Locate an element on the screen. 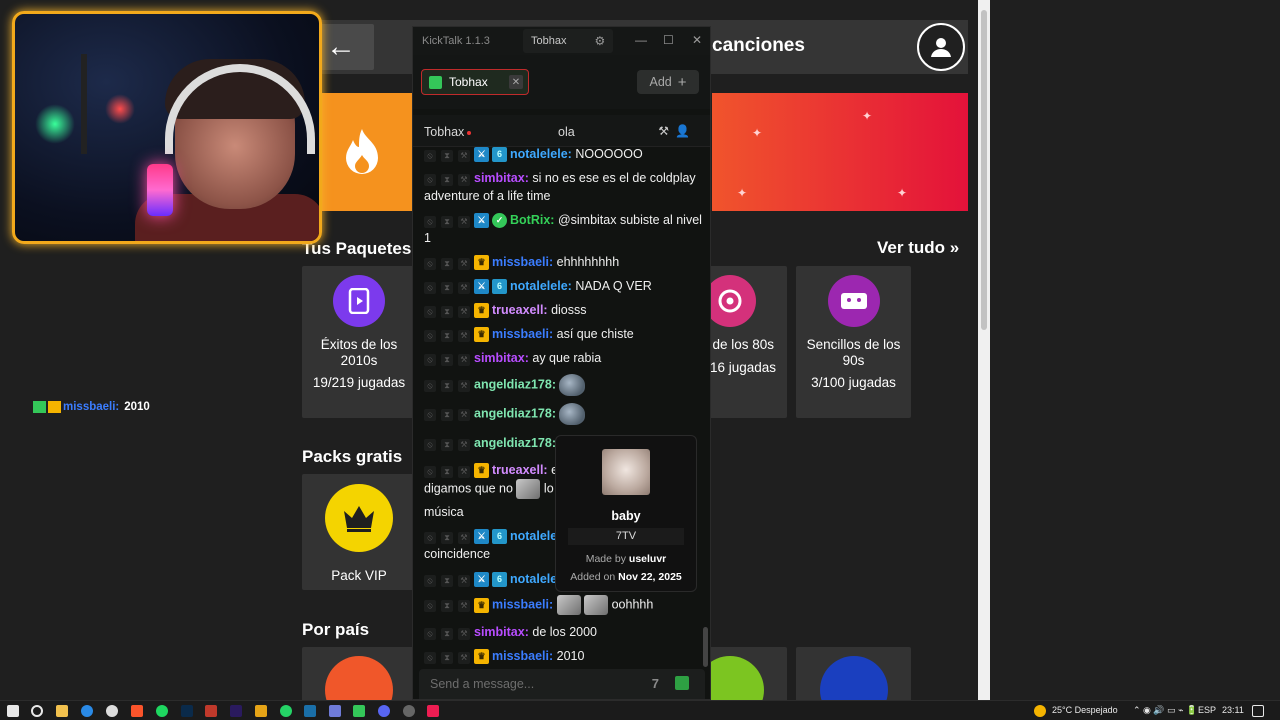 The image size is (1280, 720). account-button is located at coordinates (941, 47).